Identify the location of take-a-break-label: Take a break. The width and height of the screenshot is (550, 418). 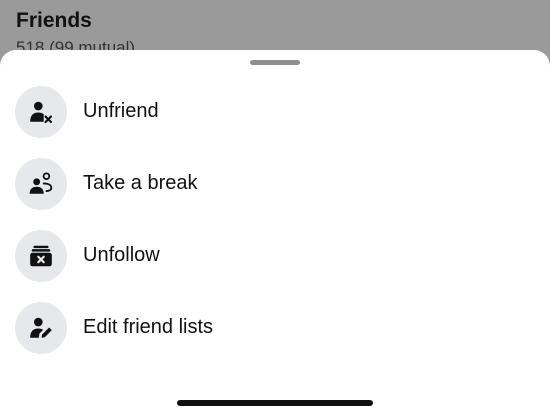
(140, 183).